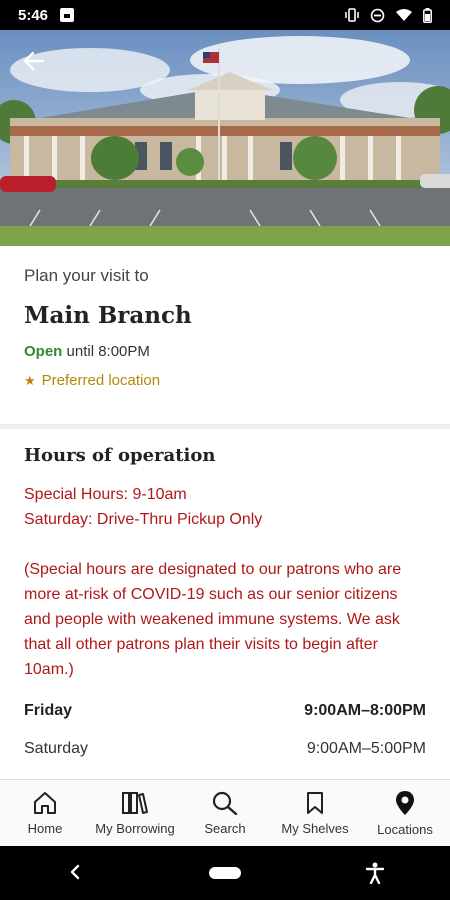 The image size is (450, 900). I want to click on status-bar: 5:46, so click(225, 15).